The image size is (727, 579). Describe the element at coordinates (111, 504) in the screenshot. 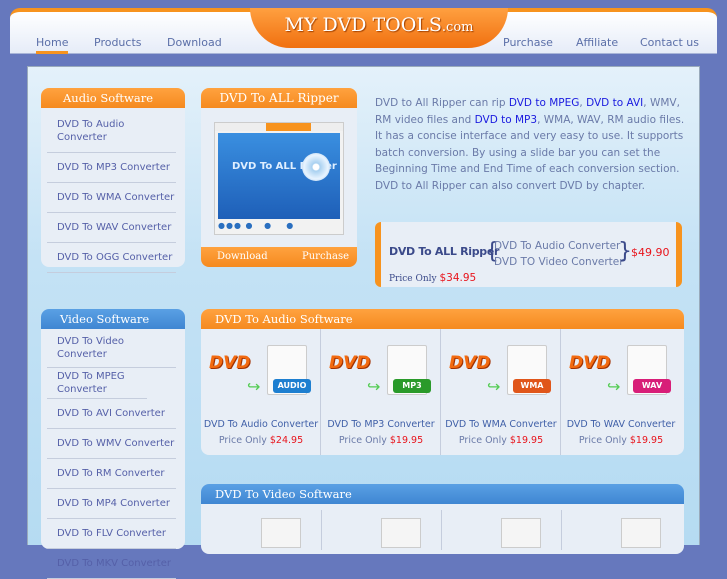

I see `sidebar-item-mp4: DVD To MP4 Converter` at that location.